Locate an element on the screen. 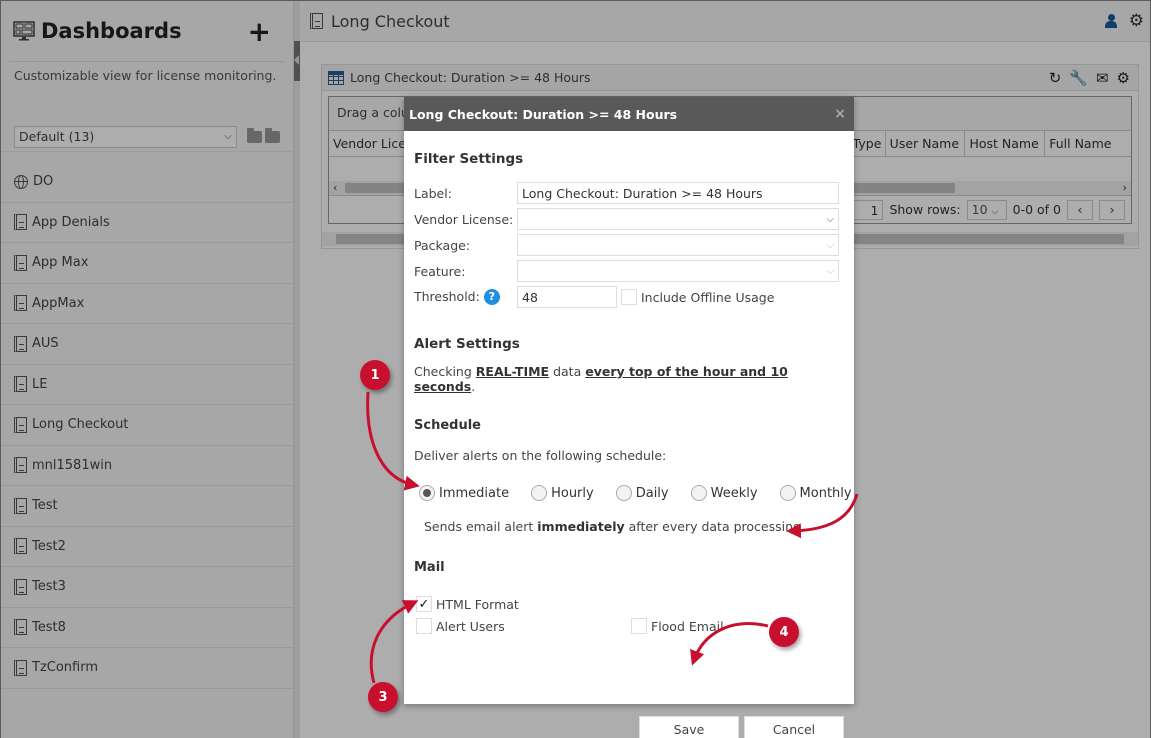 Image resolution: width=1151 pixels, height=738 pixels. alert-users-label: Alert Users is located at coordinates (470, 626).